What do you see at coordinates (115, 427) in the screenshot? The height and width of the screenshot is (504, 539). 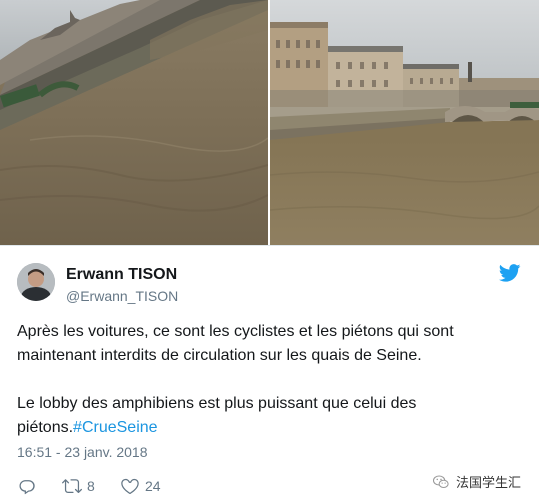 I see `hashtag-link: #CrueSeine` at bounding box center [115, 427].